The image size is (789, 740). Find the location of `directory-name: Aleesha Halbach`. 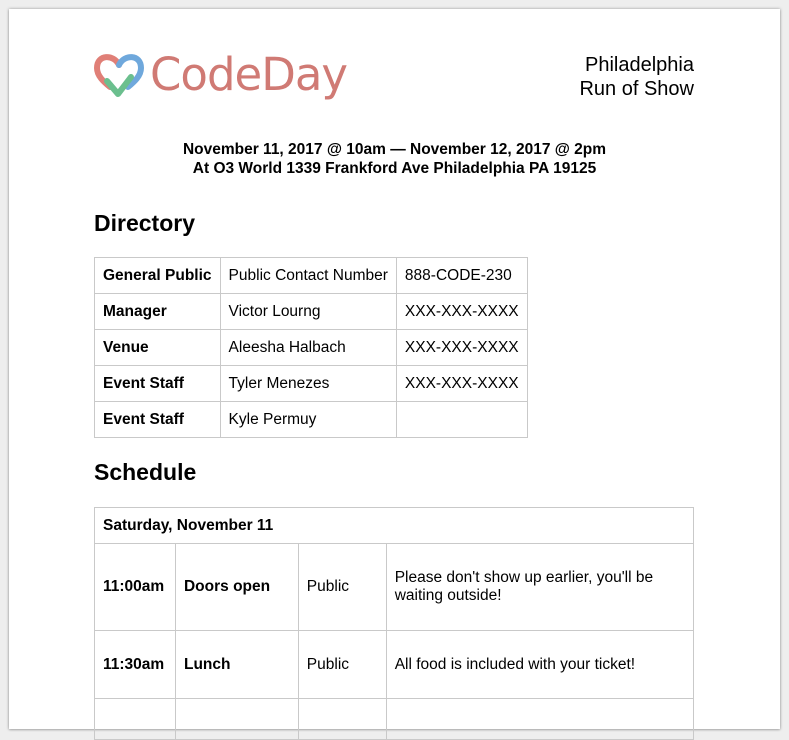

directory-name: Aleesha Halbach is located at coordinates (308, 347).